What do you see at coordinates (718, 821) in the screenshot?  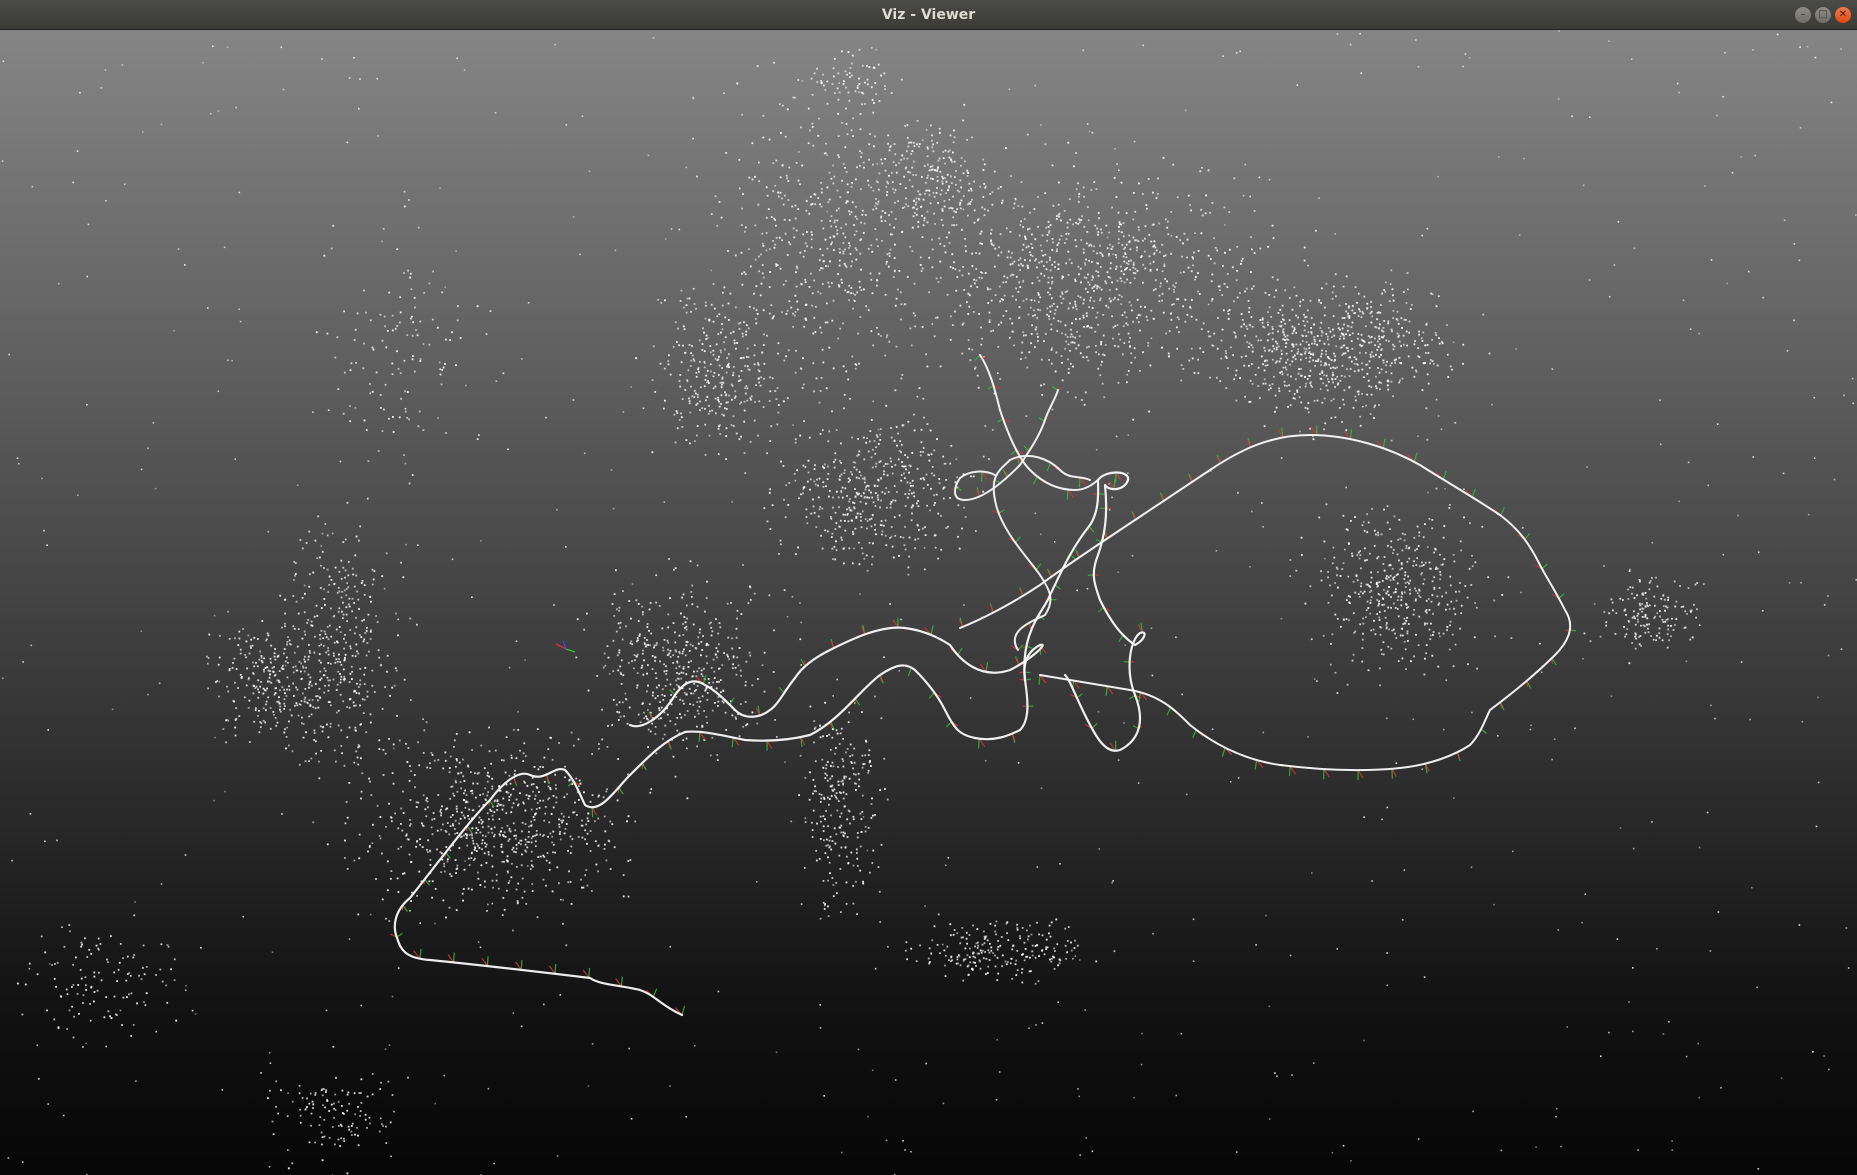 I see `camera-trajectory` at bounding box center [718, 821].